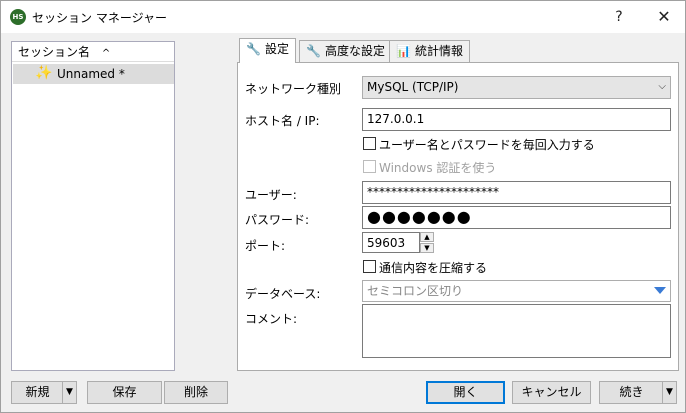 The width and height of the screenshot is (686, 413). Describe the element at coordinates (427, 237) in the screenshot. I see `port-increment-button: ▲` at that location.